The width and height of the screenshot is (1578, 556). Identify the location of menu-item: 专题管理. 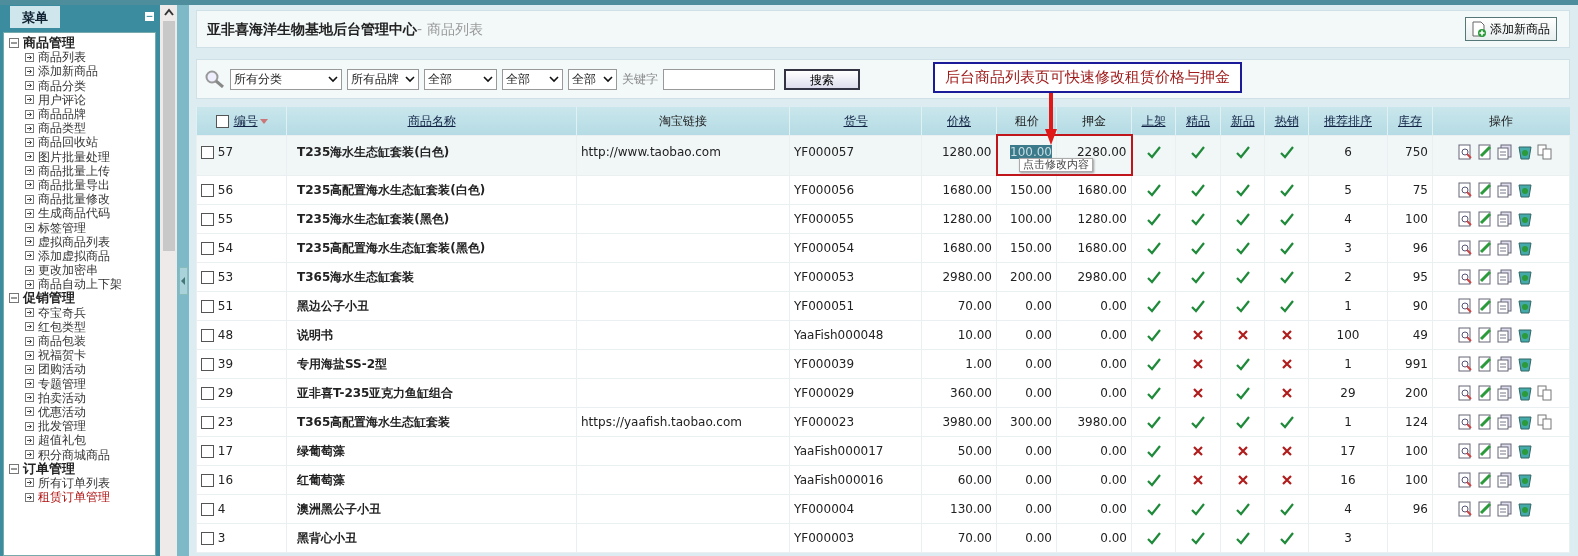
(62, 383).